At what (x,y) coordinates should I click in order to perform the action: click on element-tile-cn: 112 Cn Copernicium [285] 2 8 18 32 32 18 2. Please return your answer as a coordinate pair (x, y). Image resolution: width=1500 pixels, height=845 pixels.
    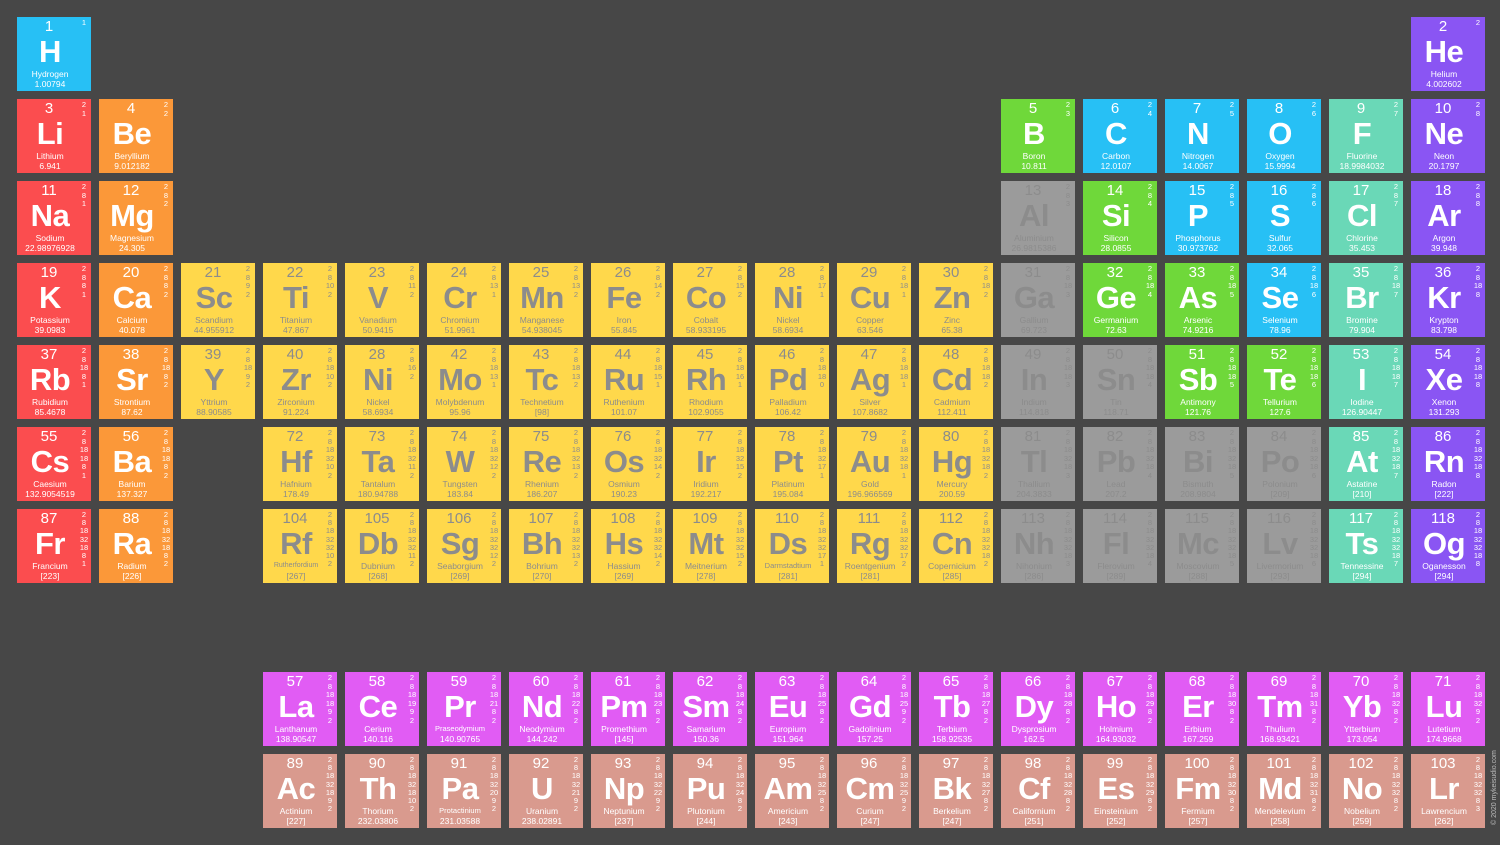
    Looking at the image, I should click on (956, 546).